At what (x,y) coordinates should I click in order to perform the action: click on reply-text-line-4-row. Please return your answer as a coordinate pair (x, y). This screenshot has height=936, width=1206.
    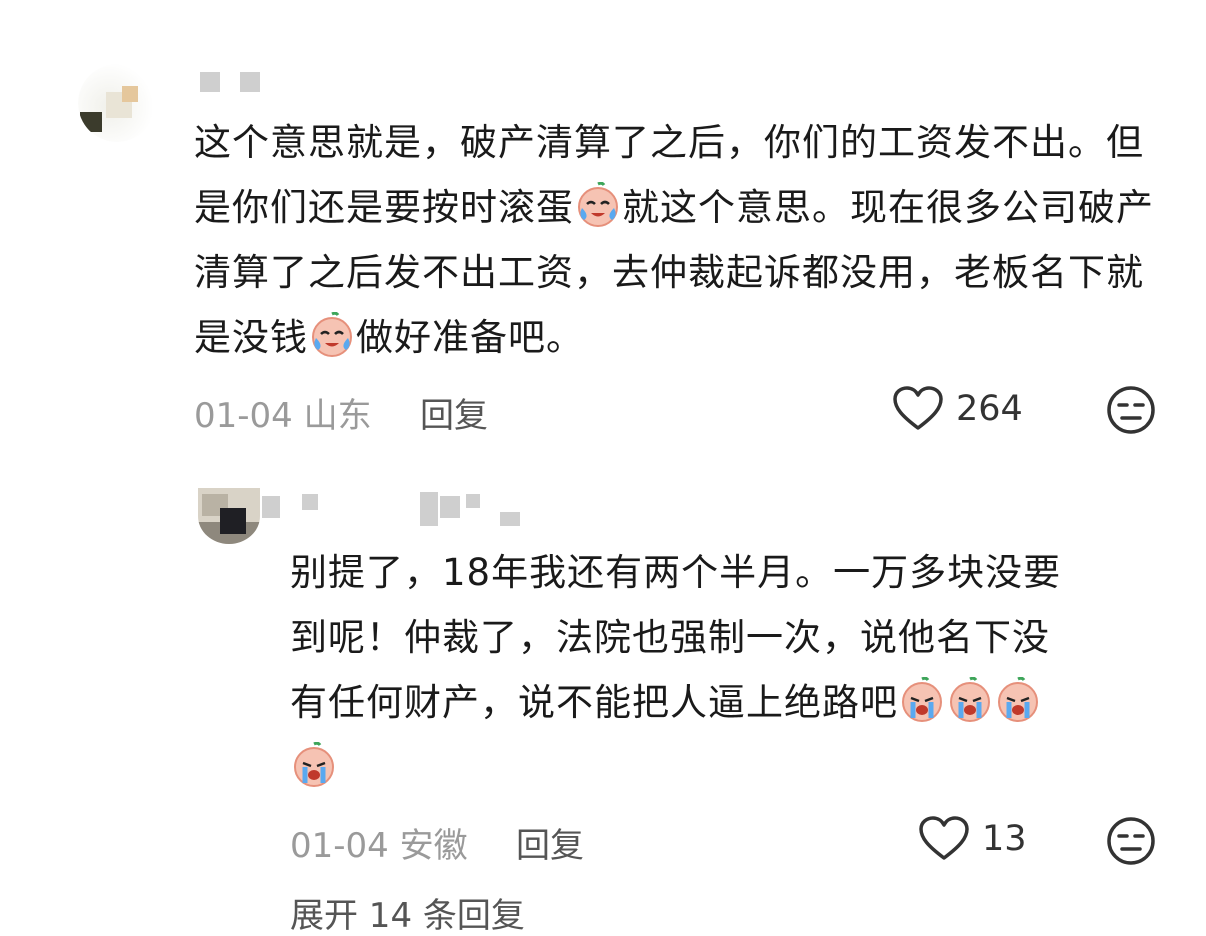
    Looking at the image, I should click on (725, 767).